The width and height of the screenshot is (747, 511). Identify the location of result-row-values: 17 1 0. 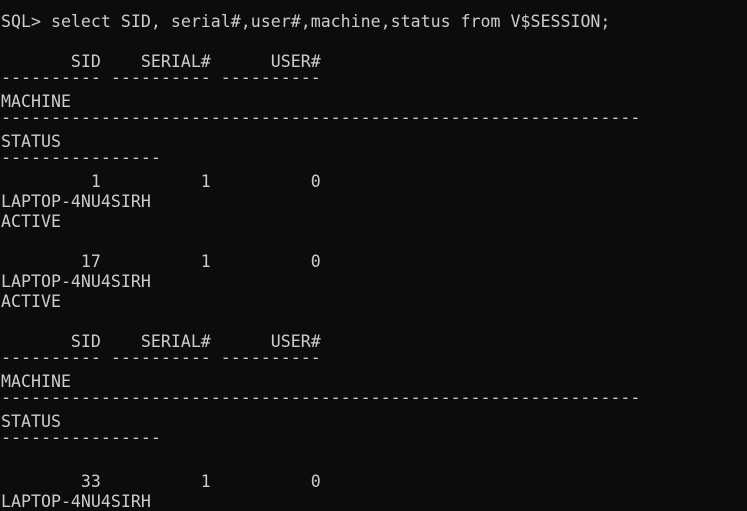
(161, 261).